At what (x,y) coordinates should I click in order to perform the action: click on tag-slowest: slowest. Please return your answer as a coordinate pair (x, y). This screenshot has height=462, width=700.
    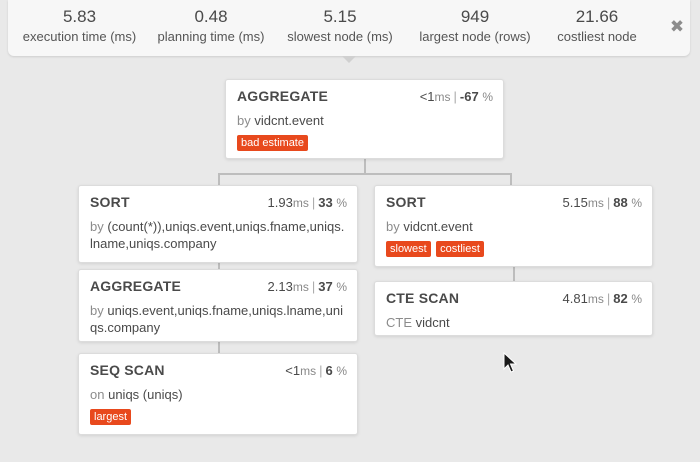
    Looking at the image, I should click on (408, 249).